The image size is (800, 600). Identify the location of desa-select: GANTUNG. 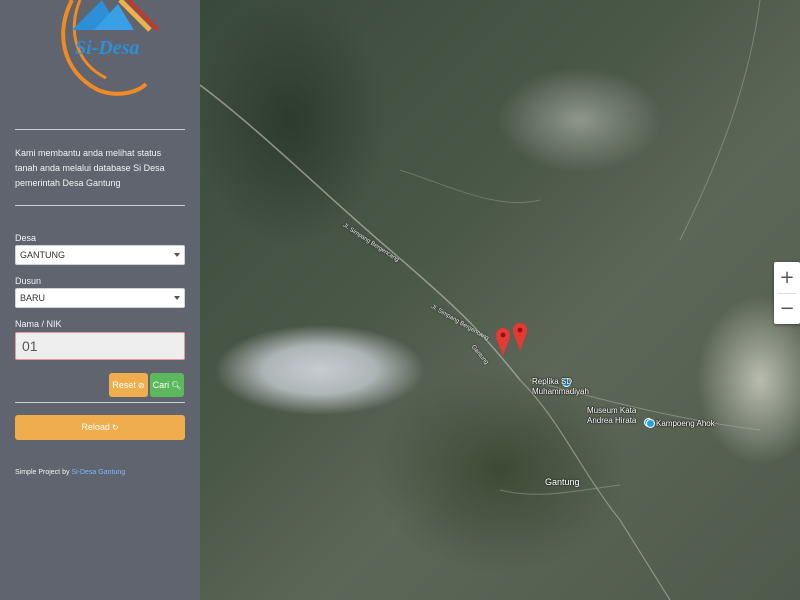
(100, 255).